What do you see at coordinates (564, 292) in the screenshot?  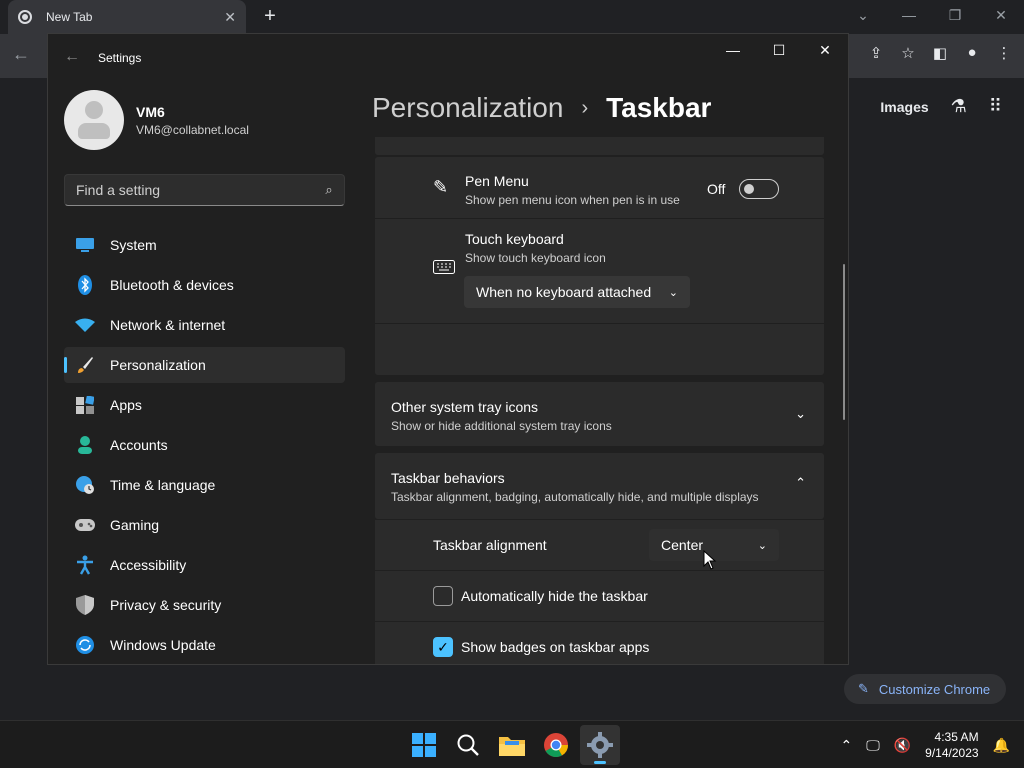 I see `touch-keyboard-value: When no keyboard attached` at bounding box center [564, 292].